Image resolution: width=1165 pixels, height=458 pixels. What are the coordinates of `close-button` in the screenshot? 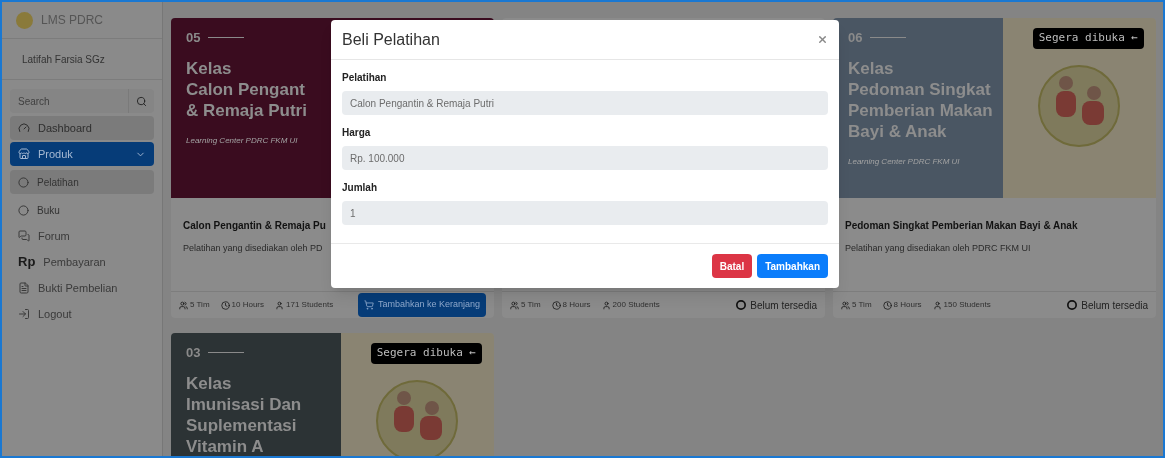 It's located at (822, 39).